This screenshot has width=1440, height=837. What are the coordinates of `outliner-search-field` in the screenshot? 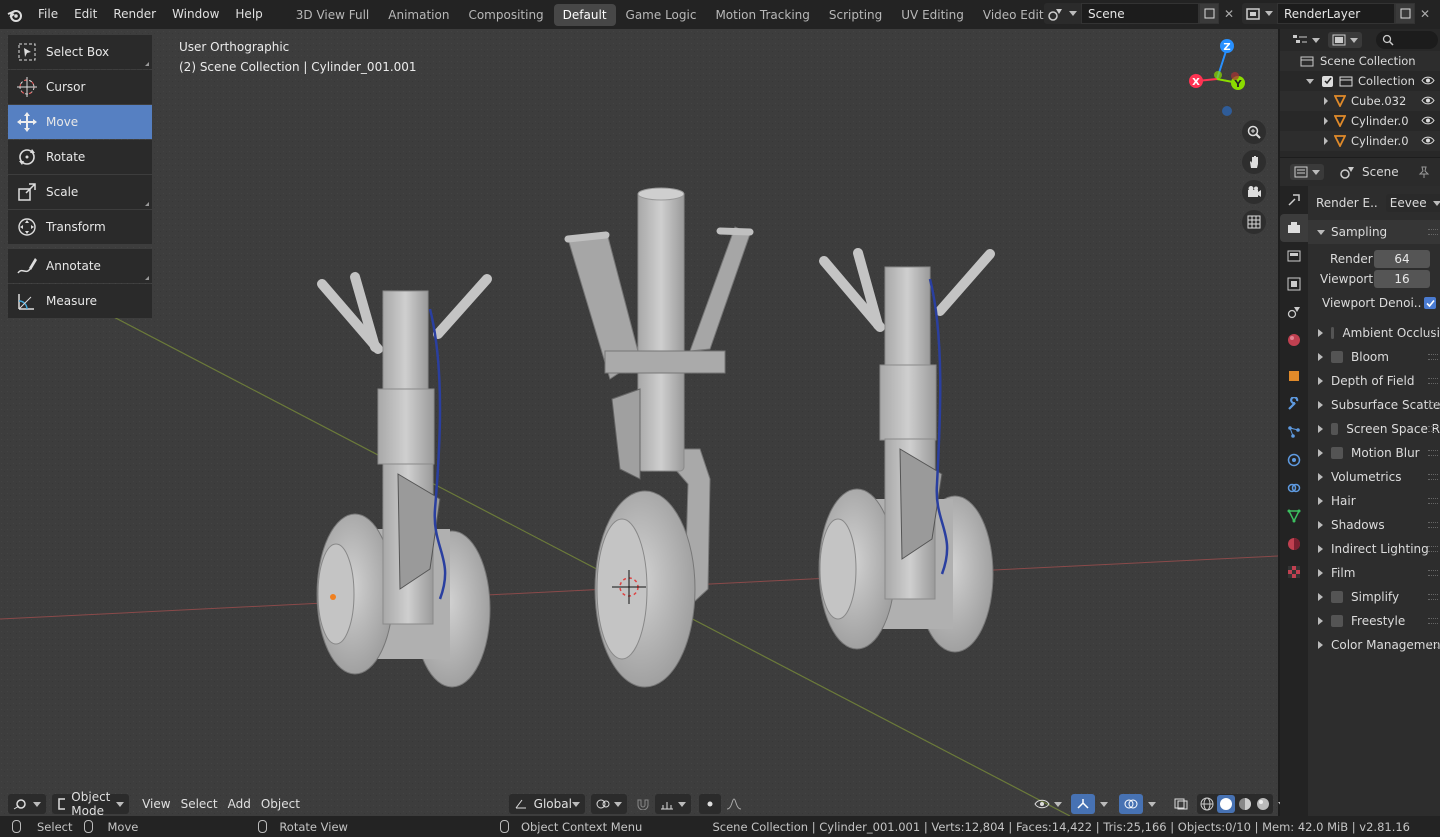 It's located at (1407, 40).